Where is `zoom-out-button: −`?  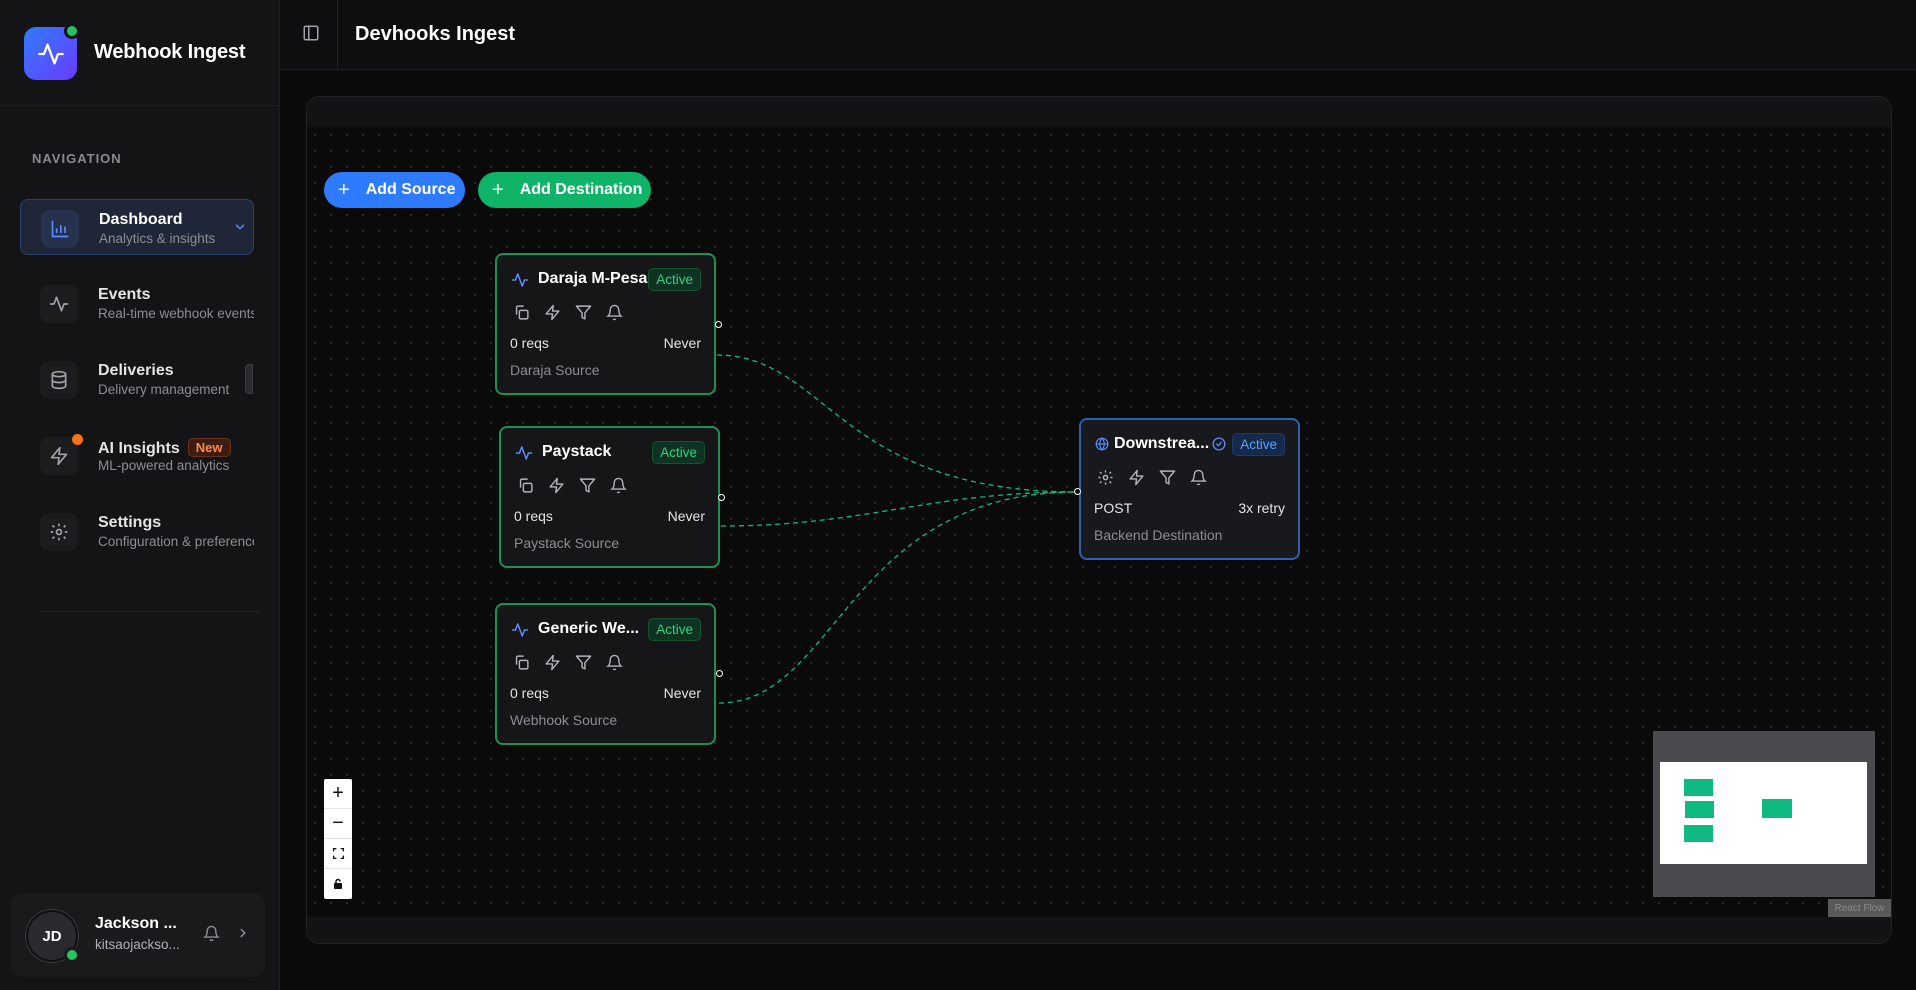 zoom-out-button: − is located at coordinates (338, 824).